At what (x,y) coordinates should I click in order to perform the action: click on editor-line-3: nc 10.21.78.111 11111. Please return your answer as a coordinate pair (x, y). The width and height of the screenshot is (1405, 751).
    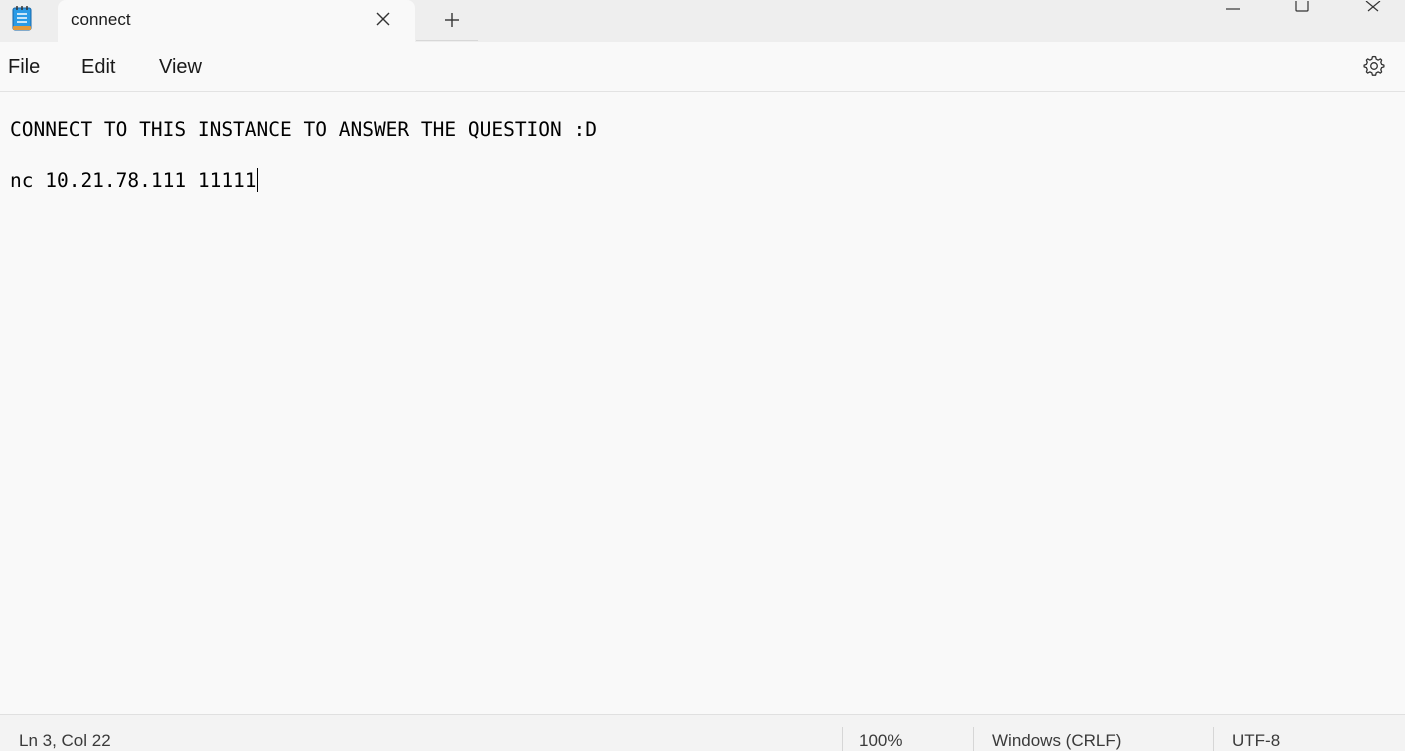
    Looking at the image, I should click on (134, 180).